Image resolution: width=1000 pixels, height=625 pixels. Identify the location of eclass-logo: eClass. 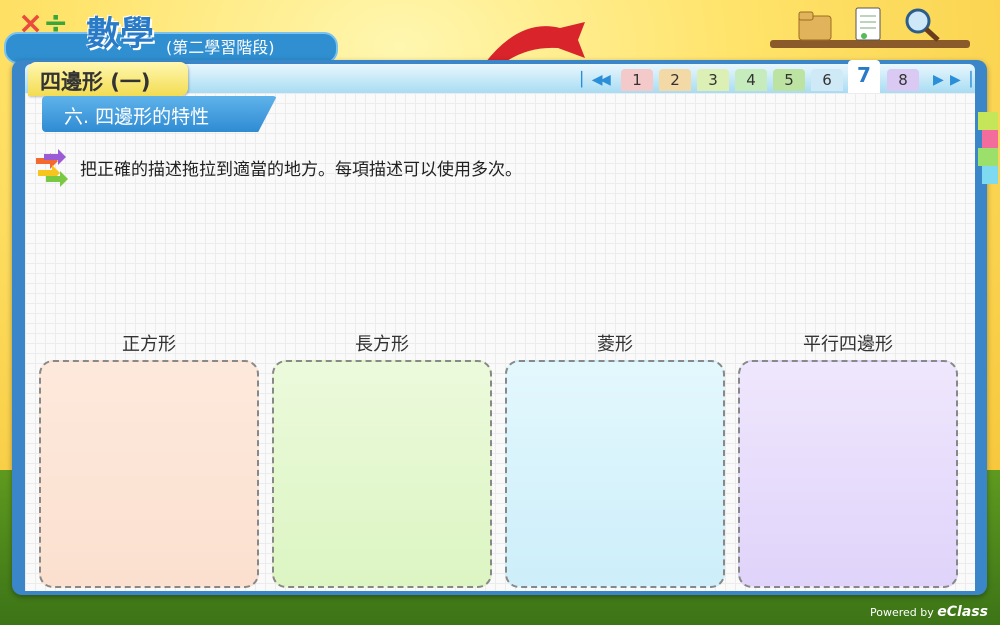
(962, 612).